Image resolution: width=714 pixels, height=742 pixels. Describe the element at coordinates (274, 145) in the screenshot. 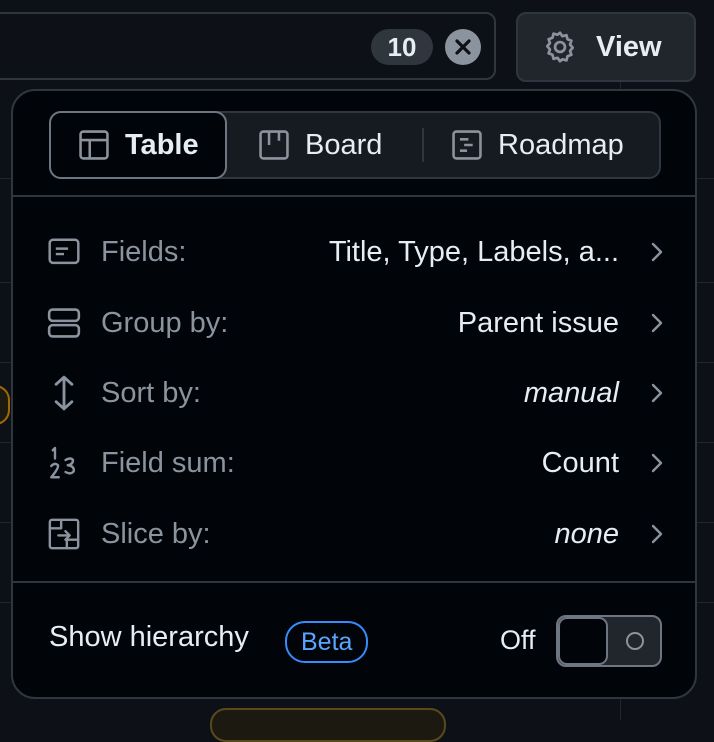

I see `board-icon` at that location.